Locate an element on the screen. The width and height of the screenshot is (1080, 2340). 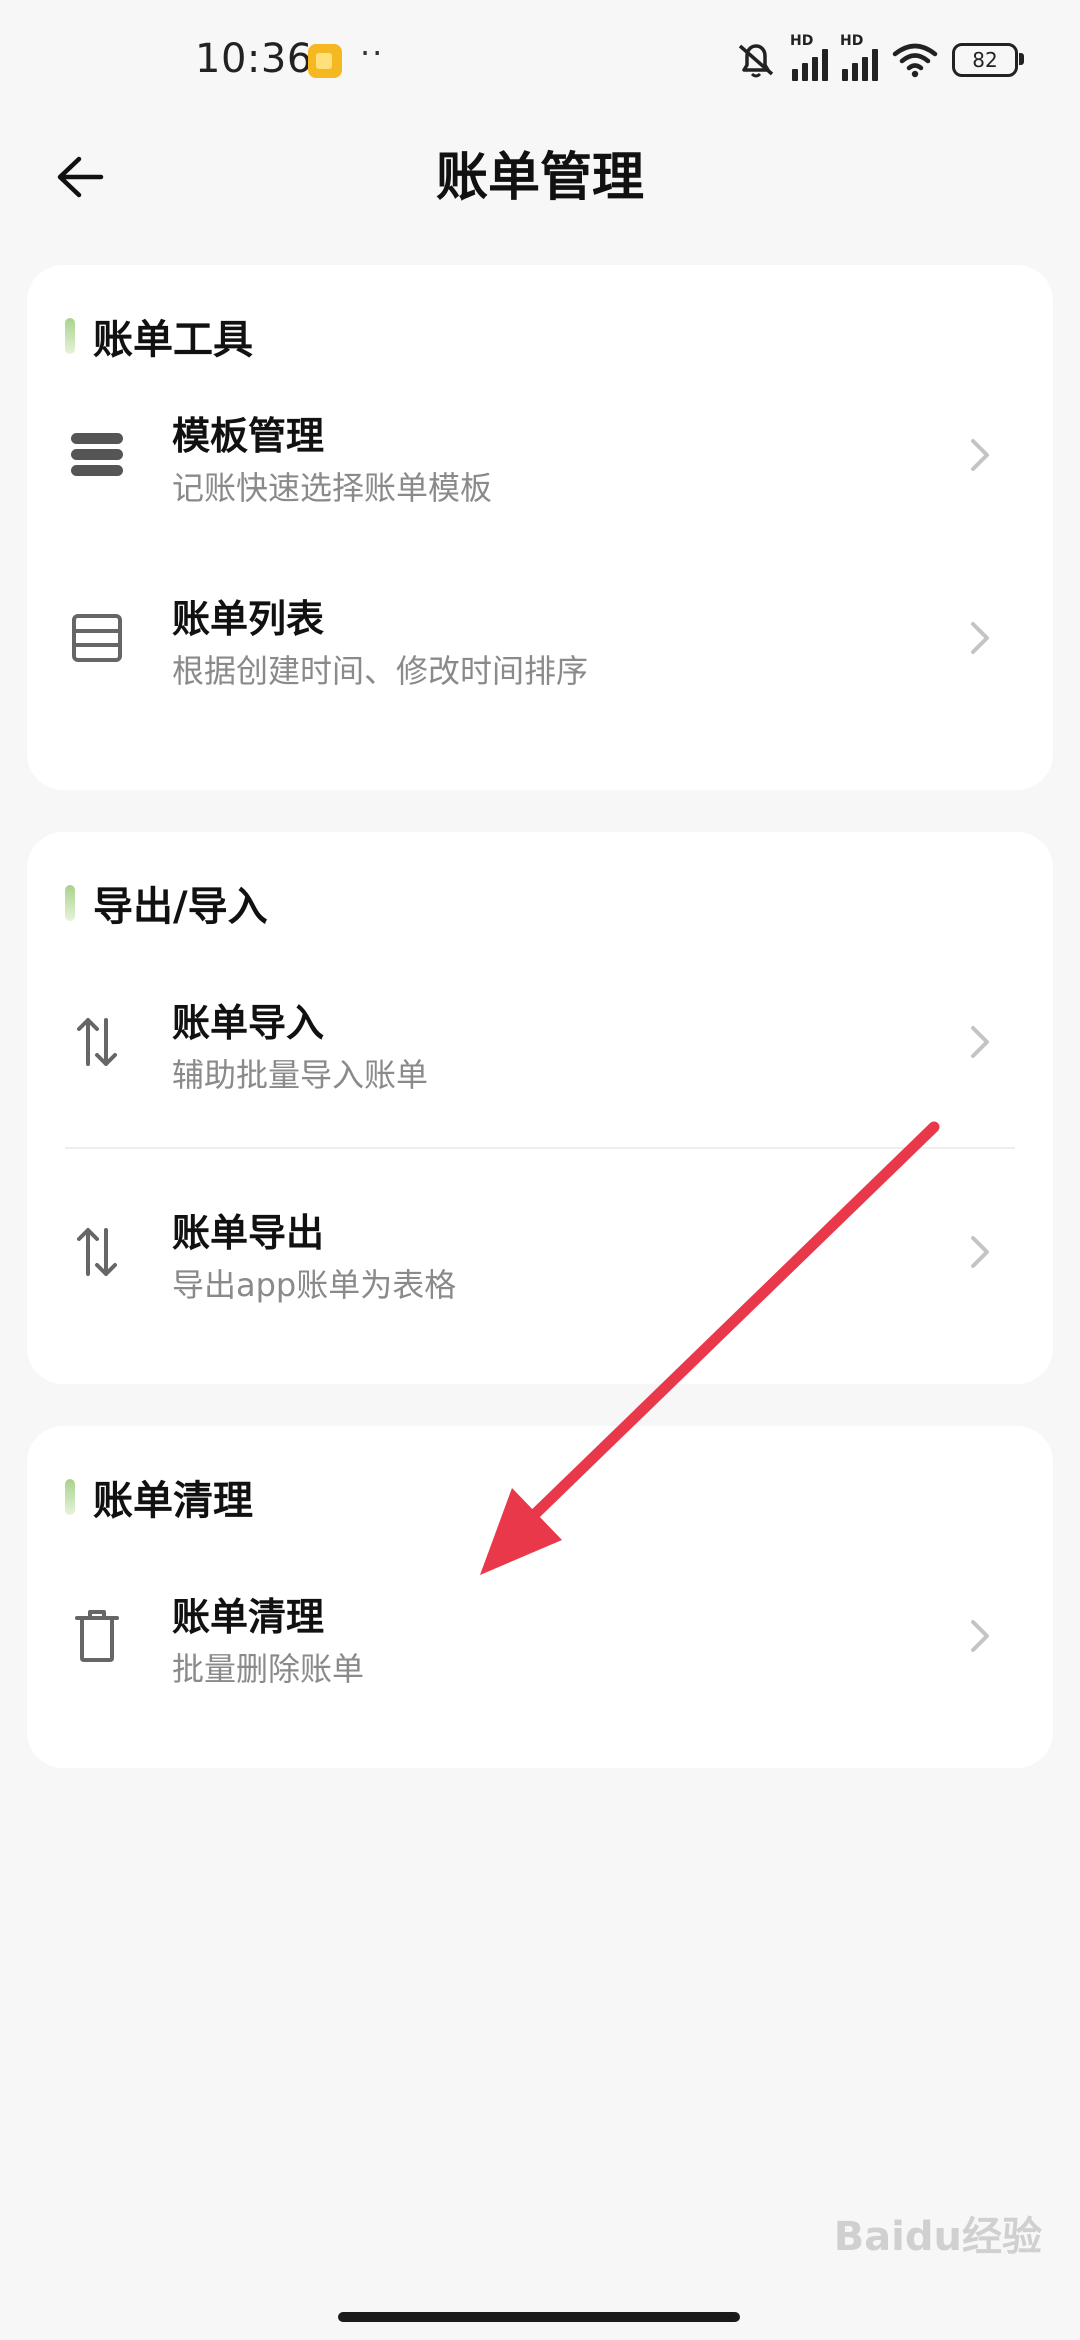
section-title-text: 账单清理 is located at coordinates (173, 1501).